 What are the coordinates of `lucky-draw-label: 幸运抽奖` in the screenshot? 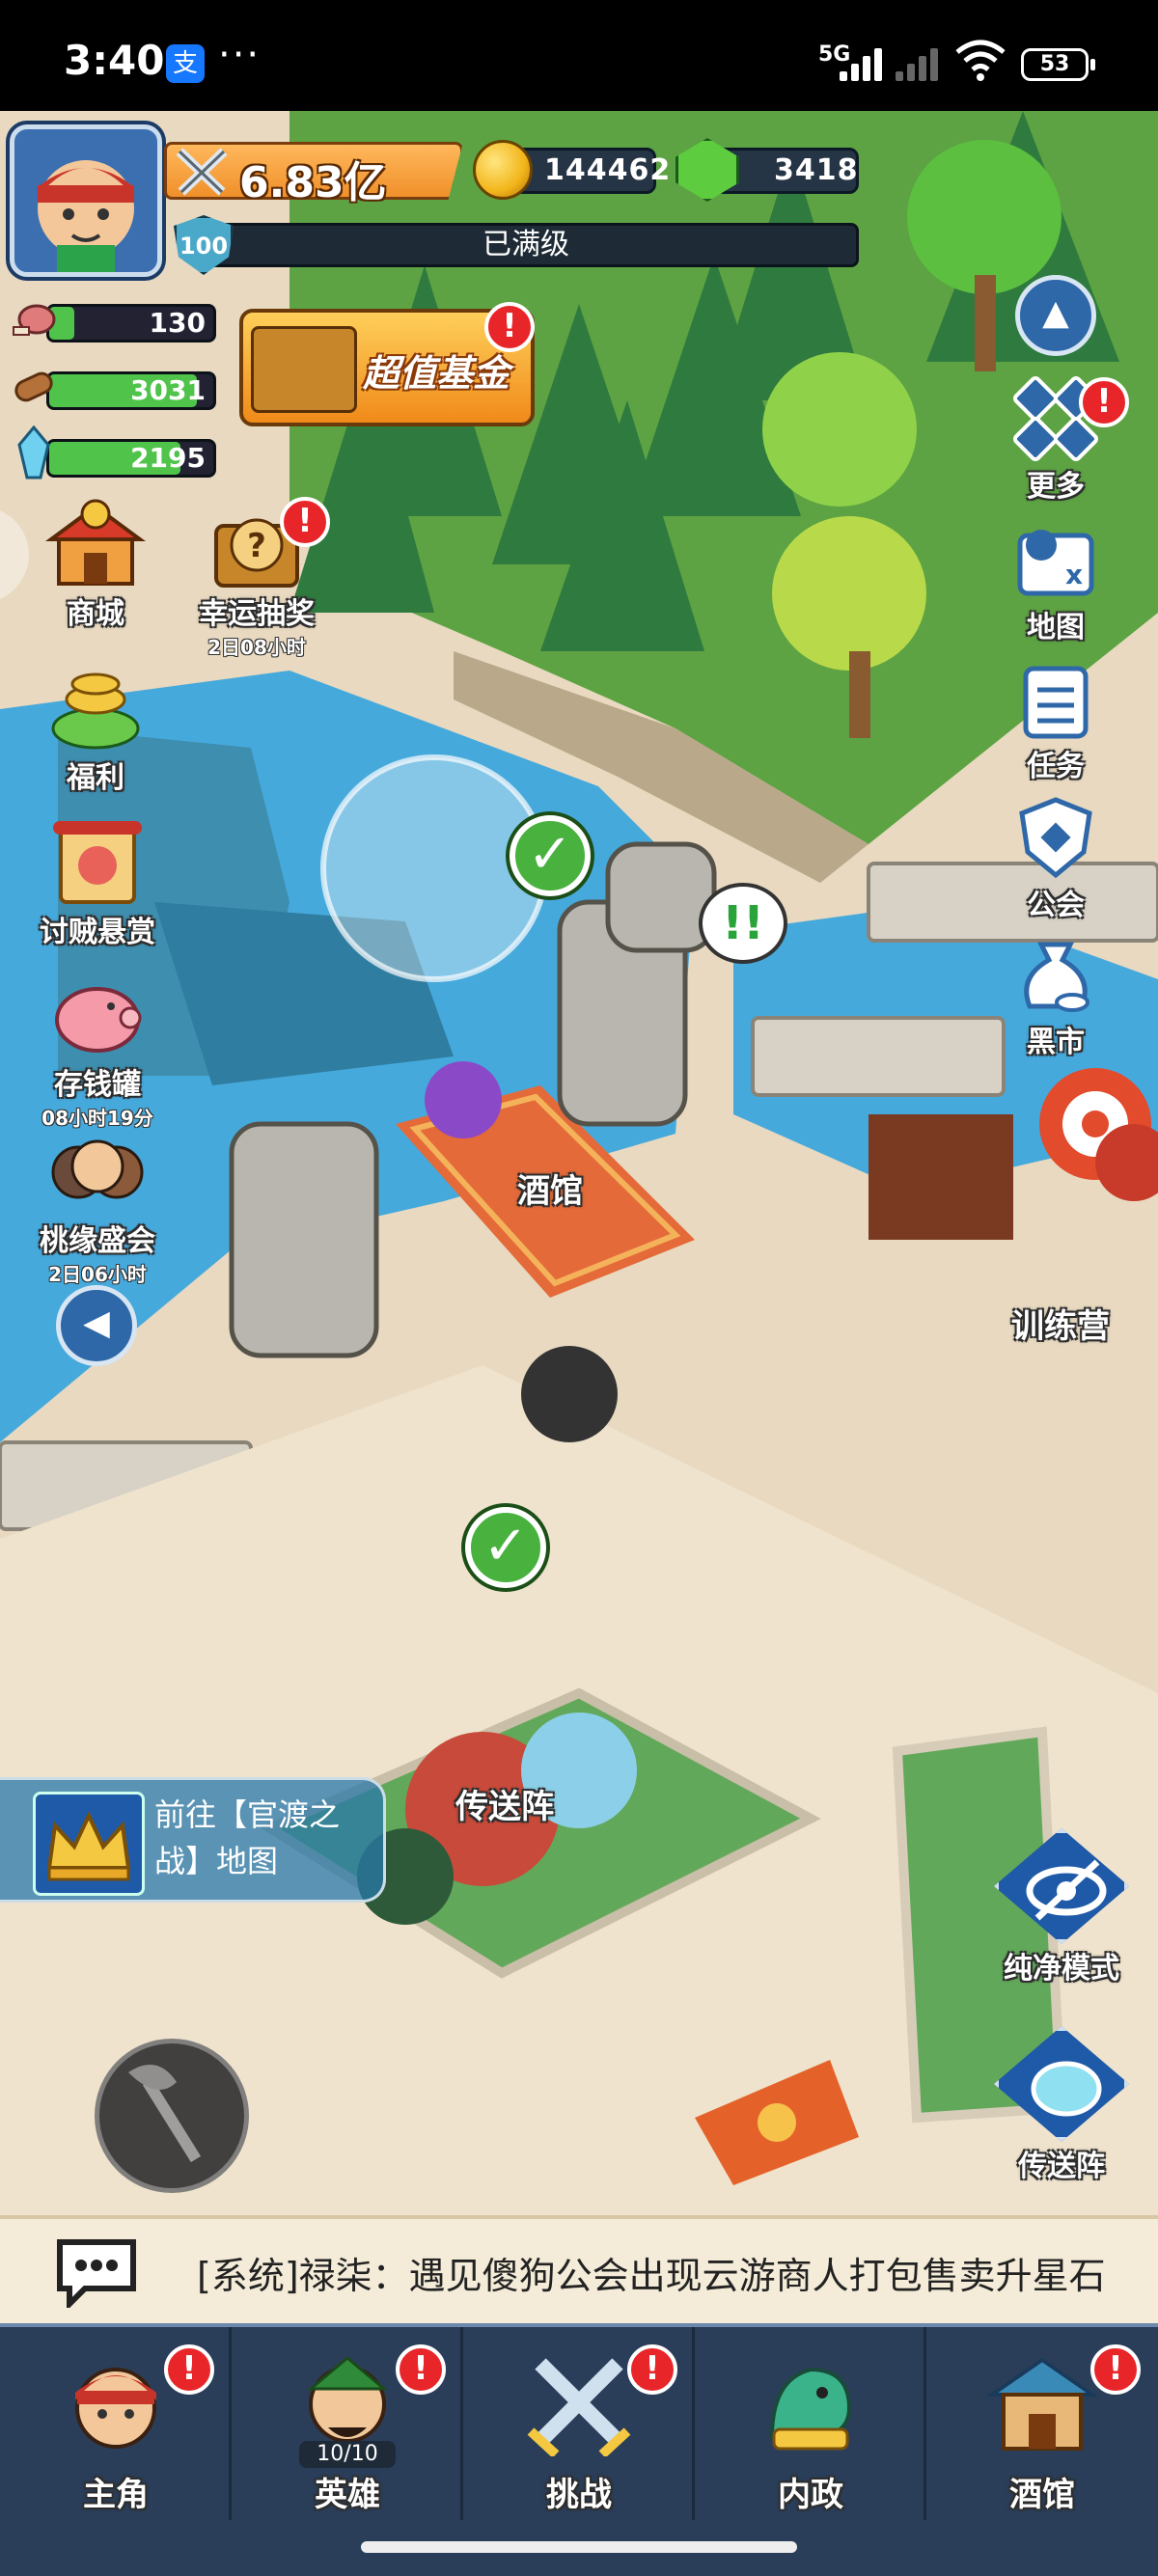 It's located at (257, 614).